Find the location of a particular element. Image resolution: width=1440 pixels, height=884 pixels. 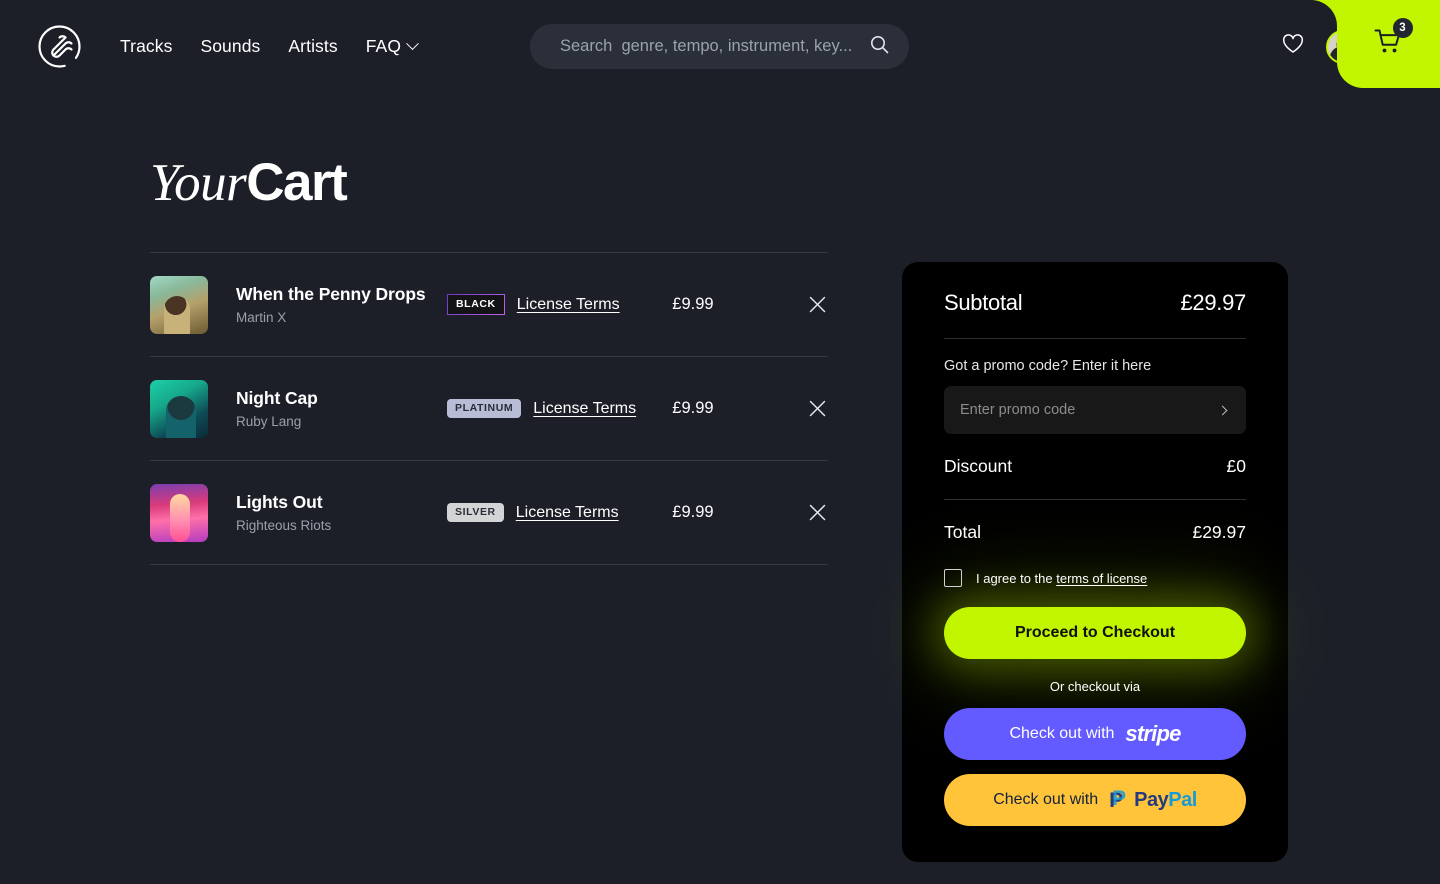

promo-submit-button is located at coordinates (1222, 410).